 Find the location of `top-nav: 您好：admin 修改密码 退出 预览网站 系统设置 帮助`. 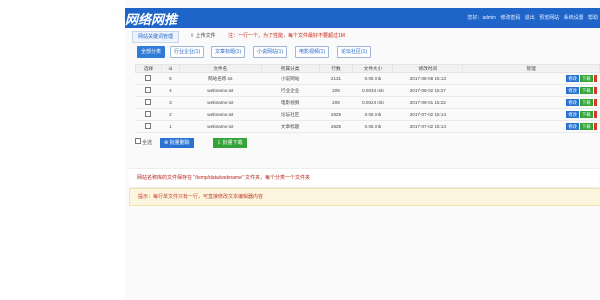

top-nav: 您好：admin 修改密码 退出 预览网站 系统设置 帮助 is located at coordinates (531, 17).